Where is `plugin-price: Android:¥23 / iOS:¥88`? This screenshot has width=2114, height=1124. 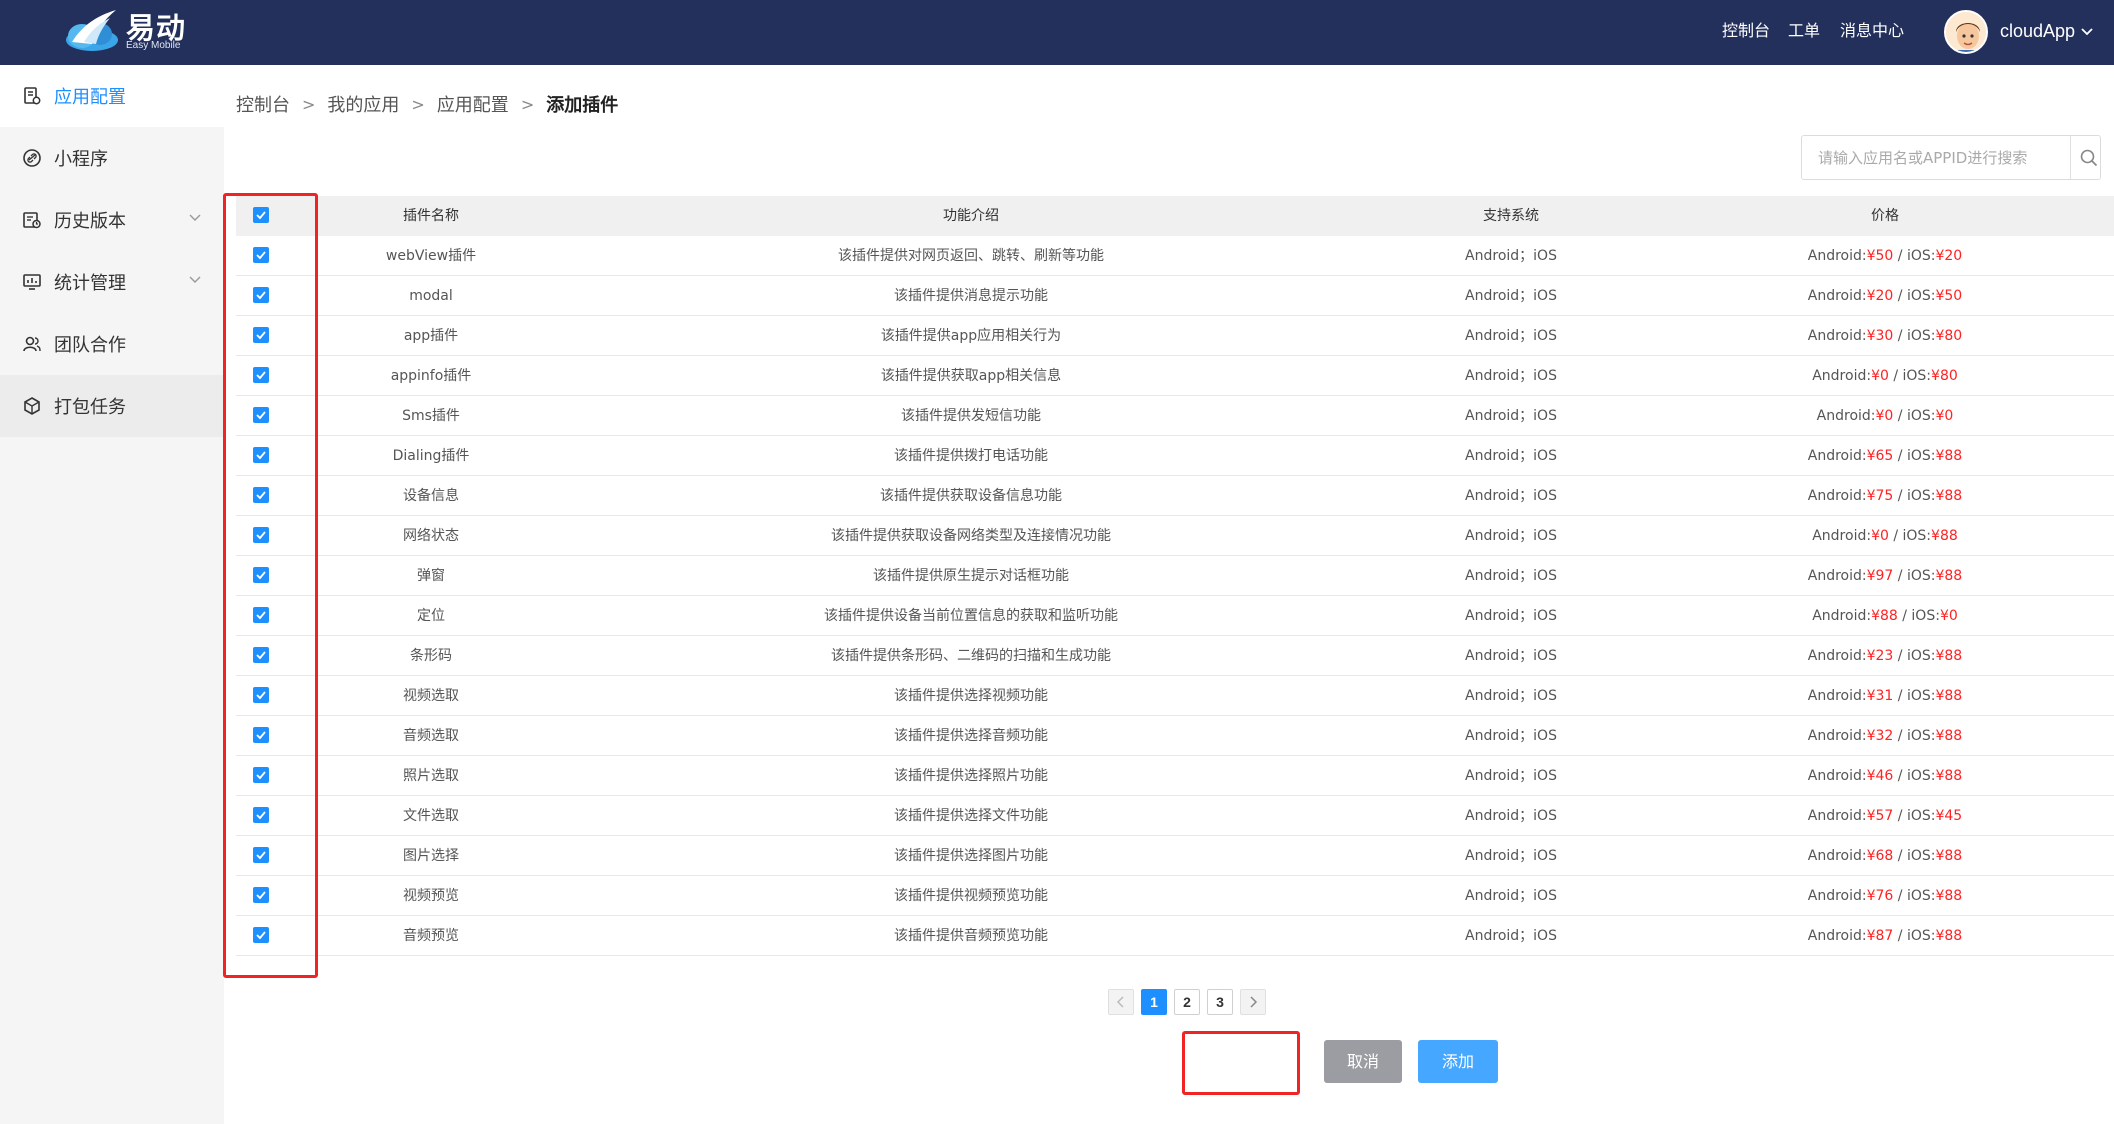
plugin-price: Android:¥23 / iOS:¥88 is located at coordinates (1885, 656).